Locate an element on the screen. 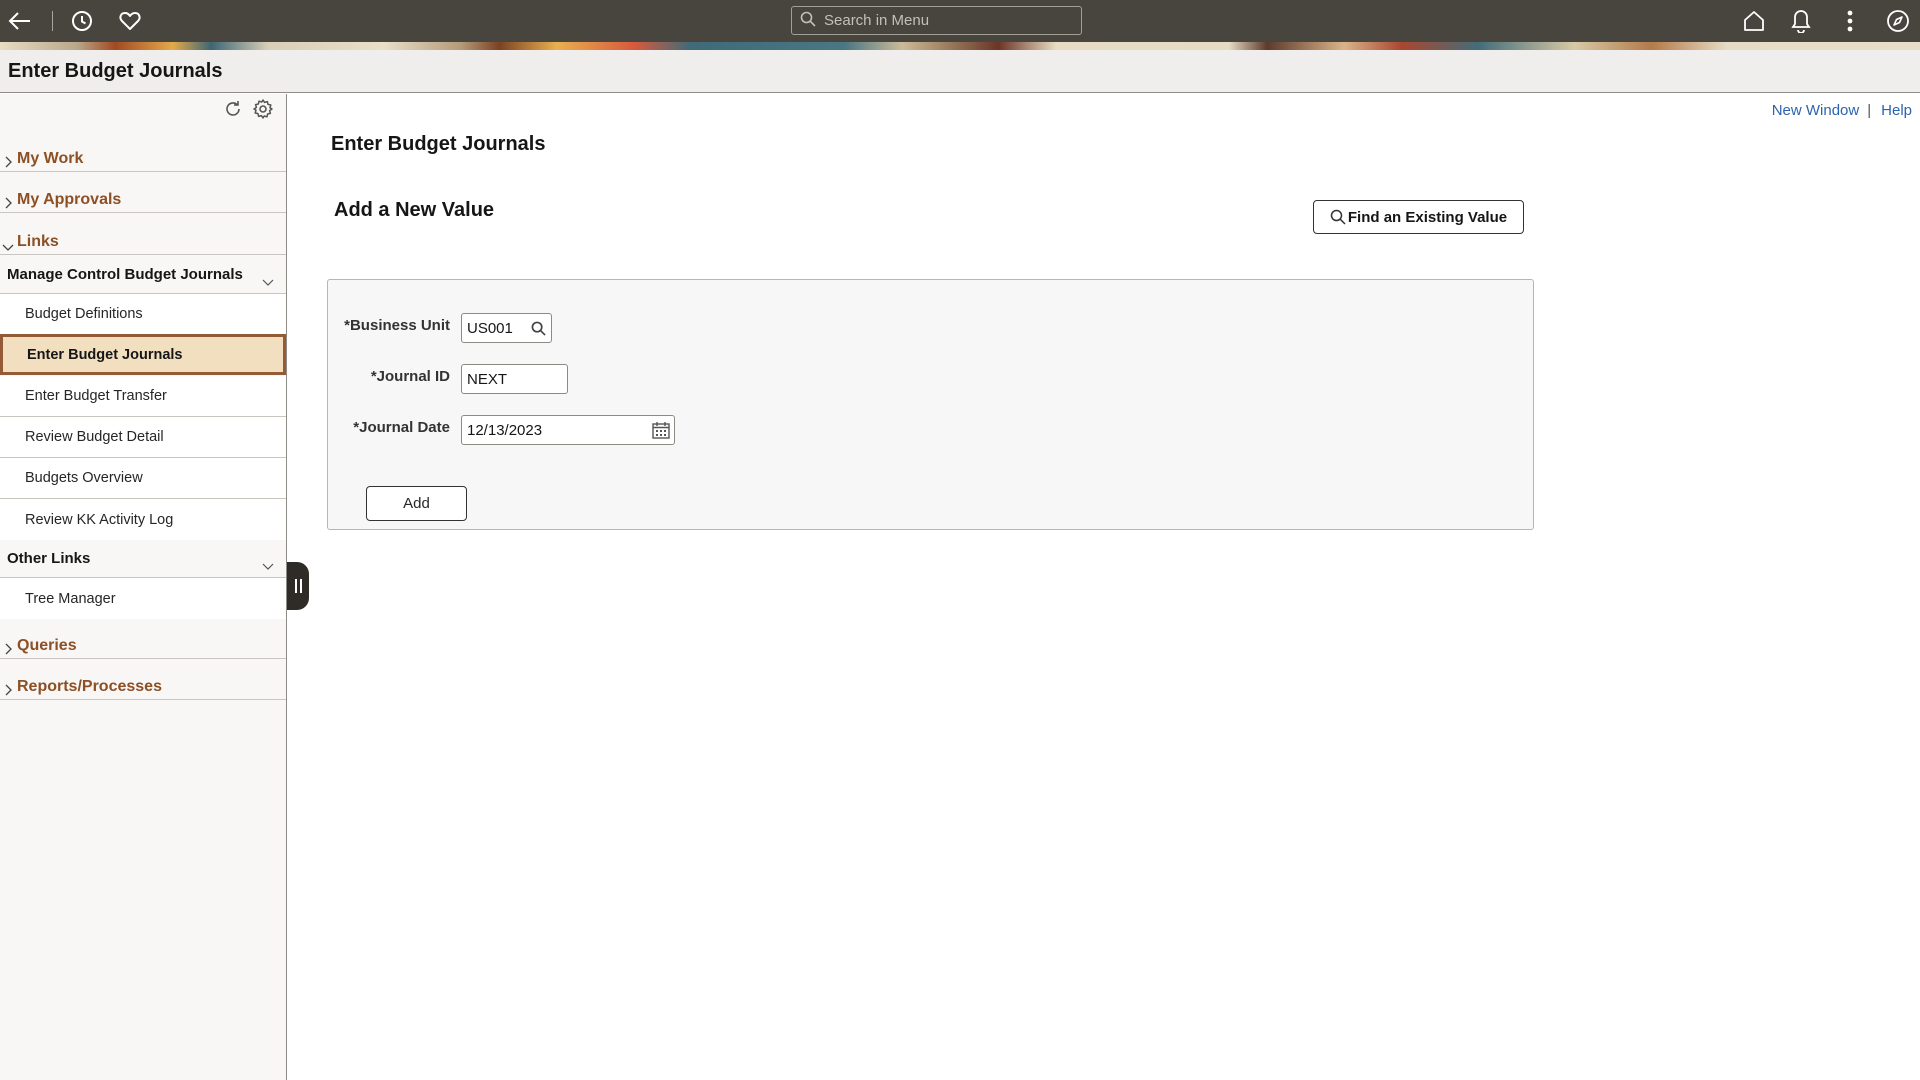 The width and height of the screenshot is (1920, 1080). lookup-search-icon is located at coordinates (538, 328).